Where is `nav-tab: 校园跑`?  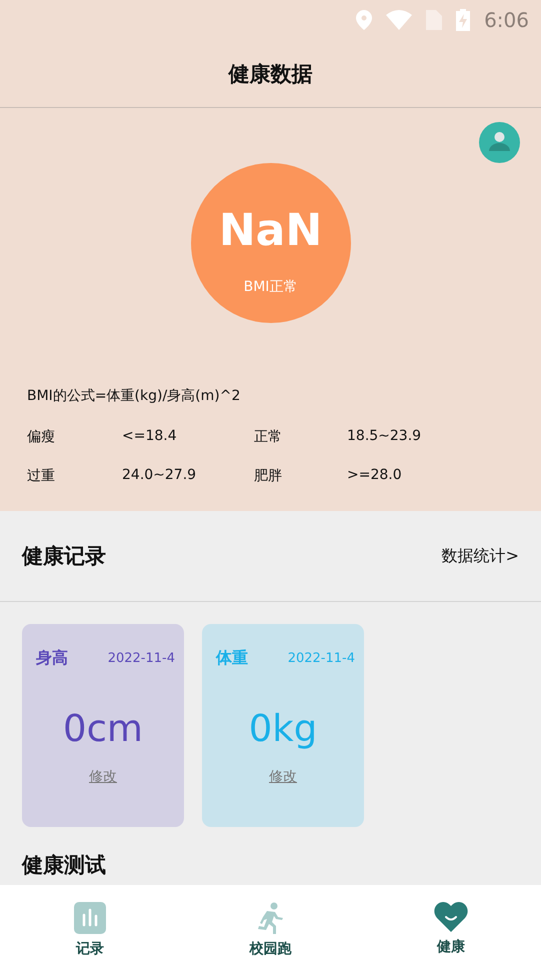 nav-tab: 校园跑 is located at coordinates (270, 921).